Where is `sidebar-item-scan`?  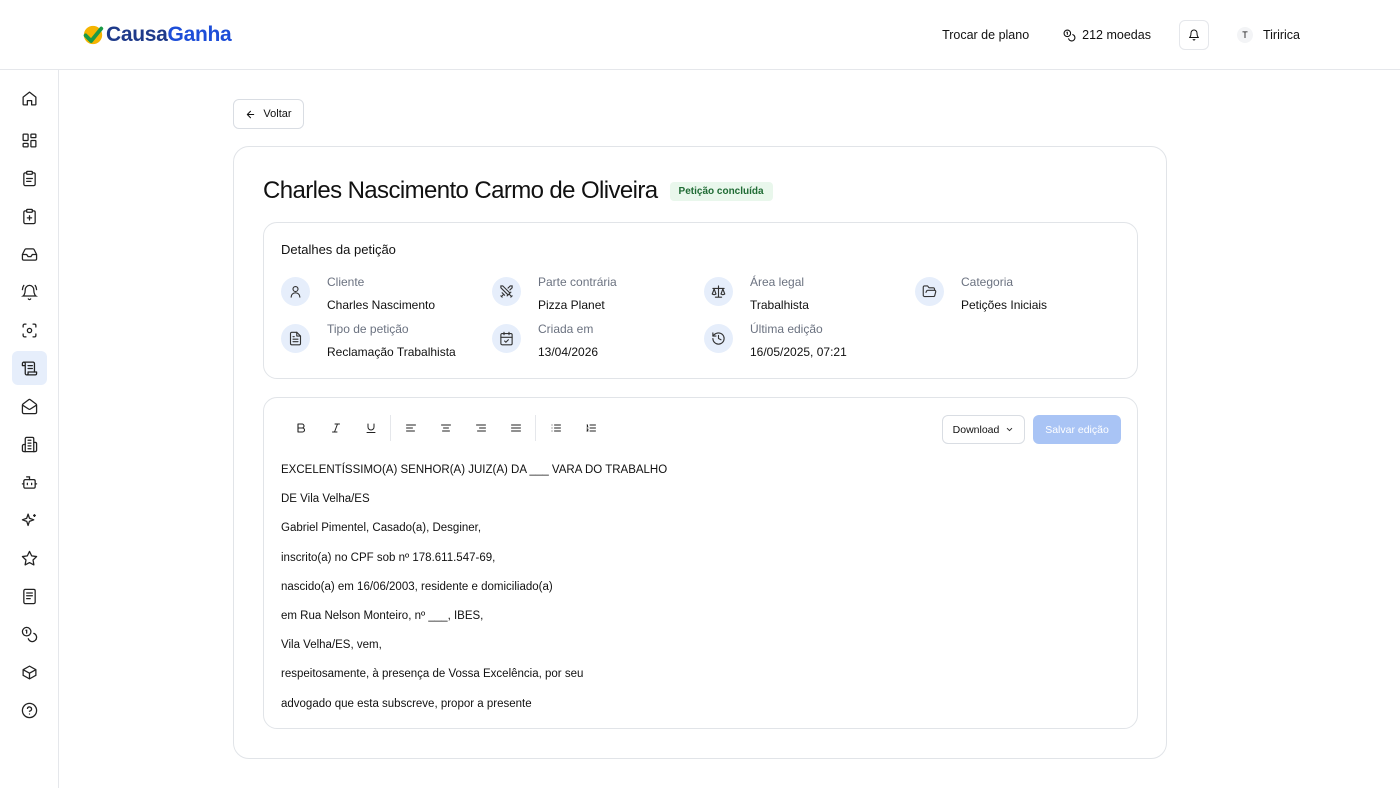 sidebar-item-scan is located at coordinates (29, 330).